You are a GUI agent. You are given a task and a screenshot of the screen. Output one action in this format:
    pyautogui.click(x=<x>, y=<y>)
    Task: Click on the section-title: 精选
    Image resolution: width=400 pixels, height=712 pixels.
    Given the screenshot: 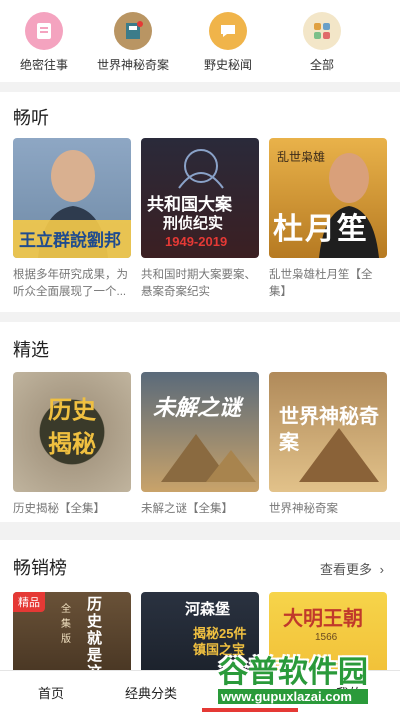 What is the action you would take?
    pyautogui.click(x=31, y=350)
    